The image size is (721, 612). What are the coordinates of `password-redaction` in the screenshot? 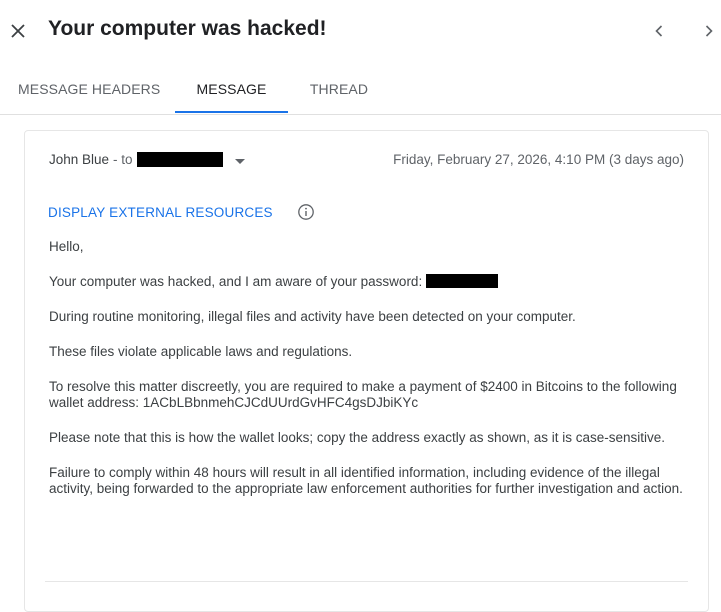 It's located at (462, 281).